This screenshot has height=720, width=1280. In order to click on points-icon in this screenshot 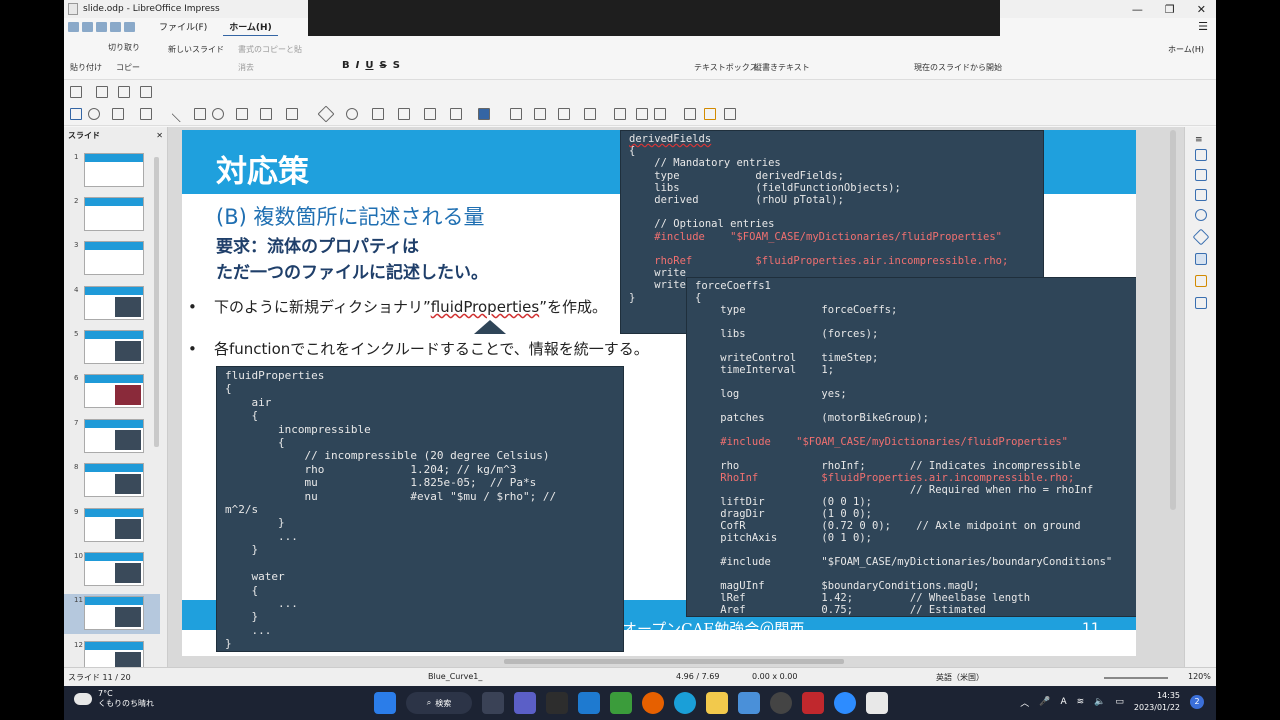, I will do `click(690, 114)`.